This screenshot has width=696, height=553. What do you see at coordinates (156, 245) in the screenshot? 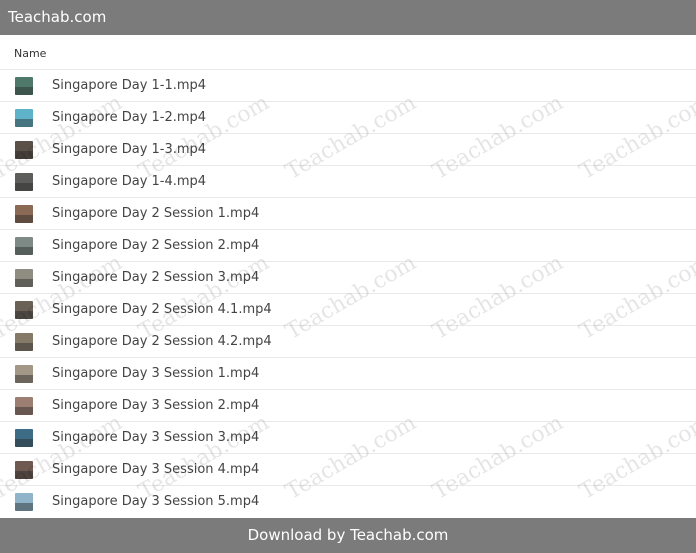
I see `file-name: Singapore Day 2 Session 2.mp4` at bounding box center [156, 245].